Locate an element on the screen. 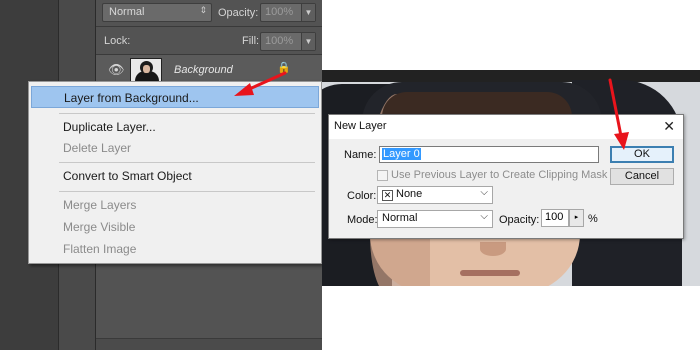  cancel-button: Cancel is located at coordinates (642, 176).